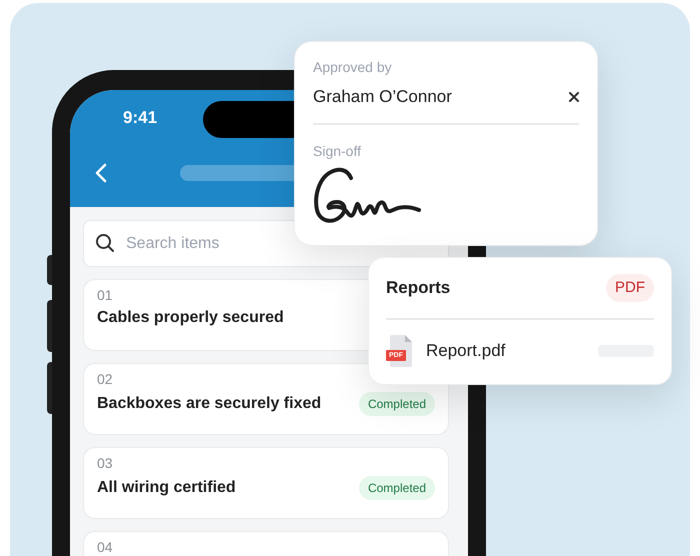 The image size is (700, 556). I want to click on item-title: Backboxes are securely fixed, so click(209, 404).